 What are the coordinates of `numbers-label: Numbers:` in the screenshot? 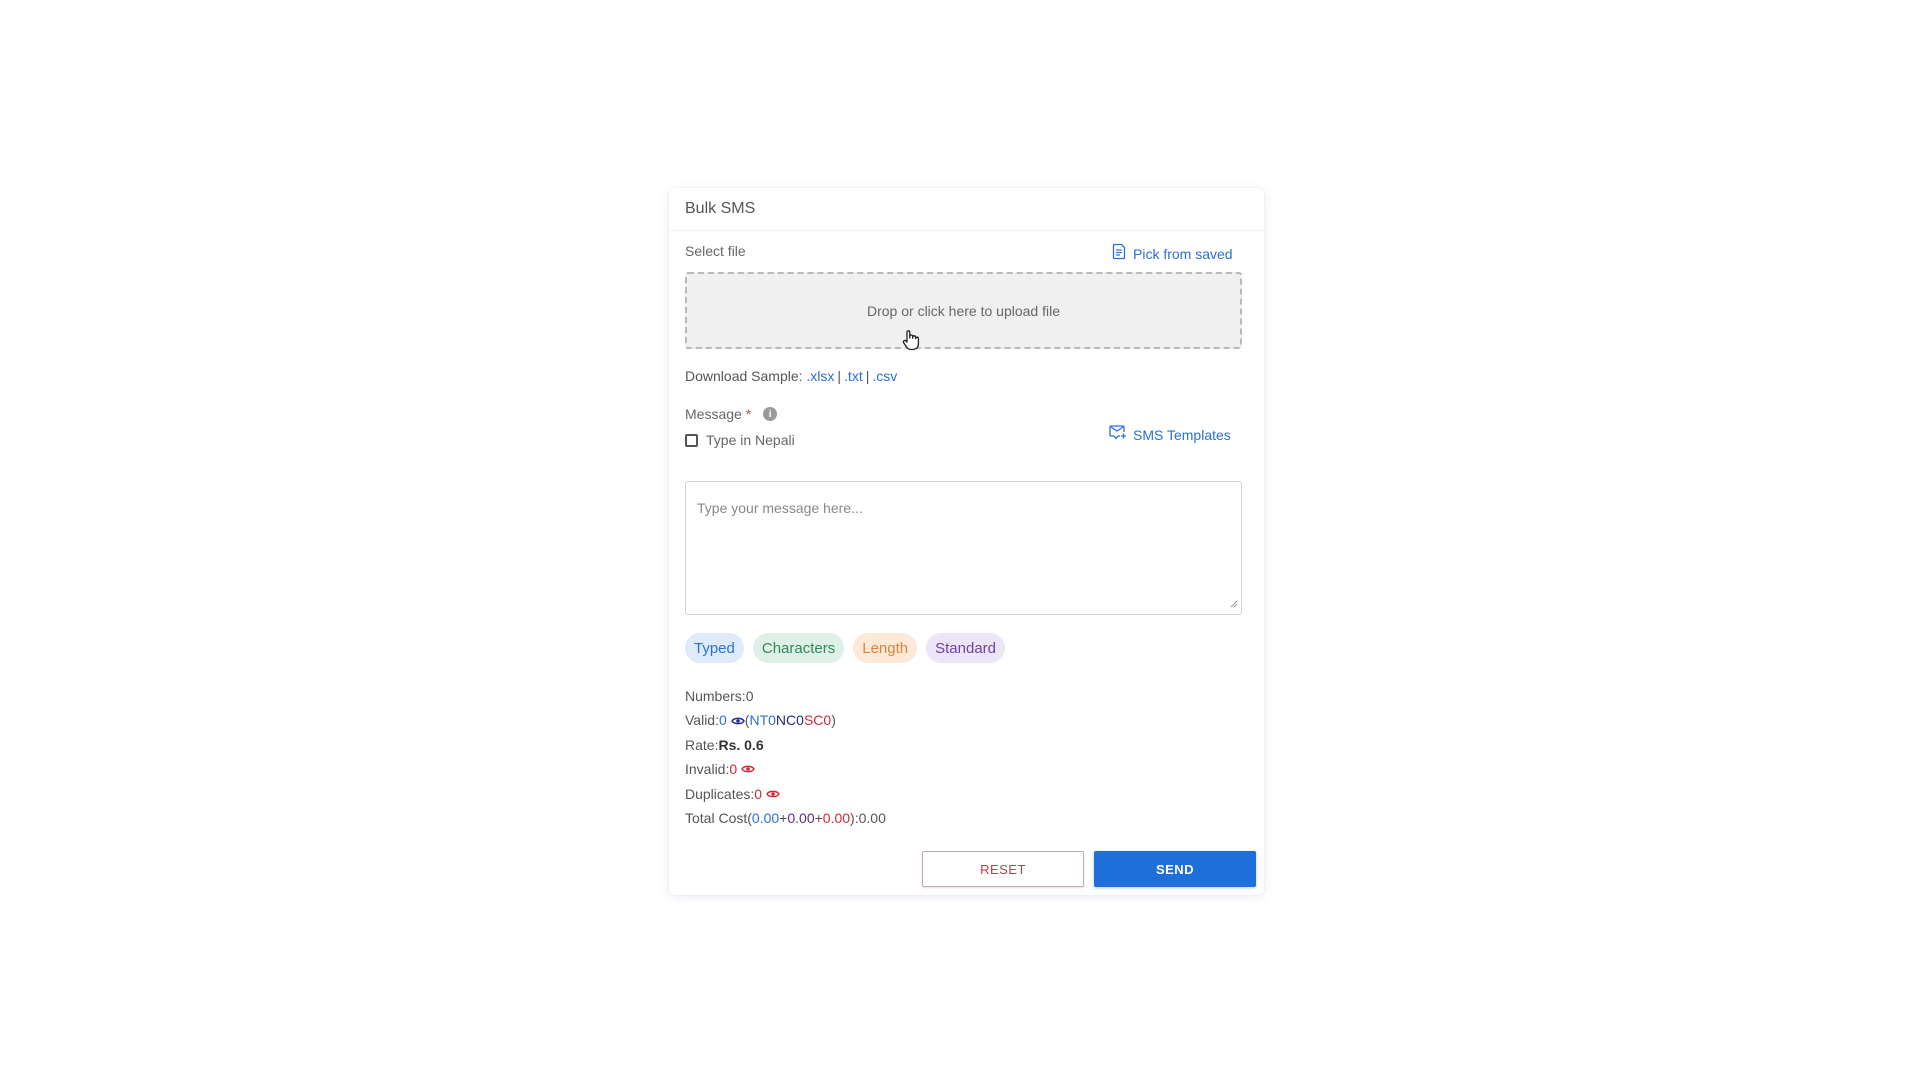 It's located at (715, 696).